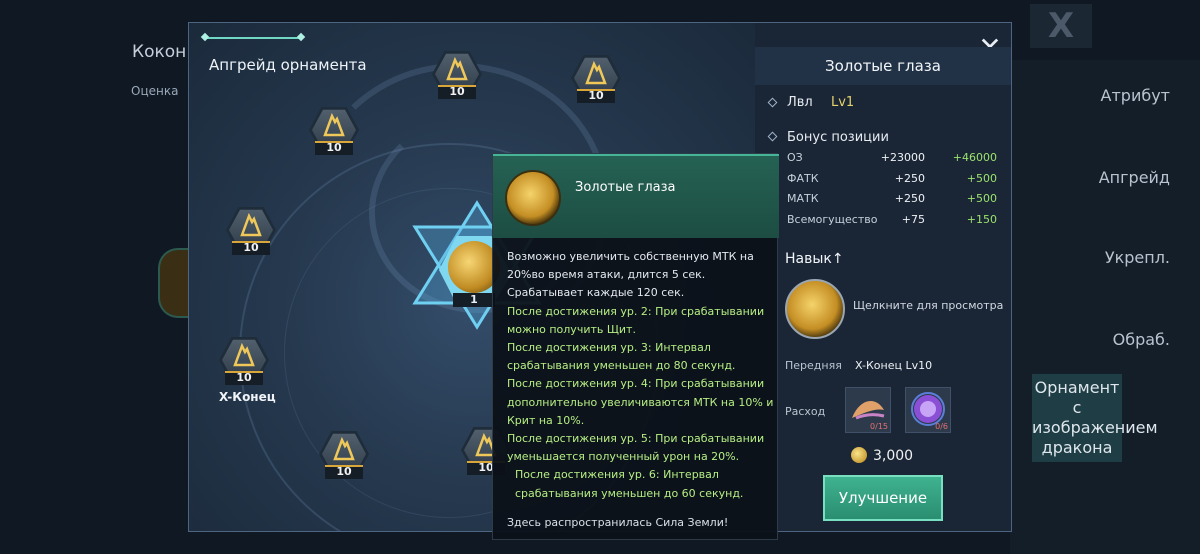  What do you see at coordinates (838, 137) in the screenshot?
I see `position-bonus-label: Бонус позиции` at bounding box center [838, 137].